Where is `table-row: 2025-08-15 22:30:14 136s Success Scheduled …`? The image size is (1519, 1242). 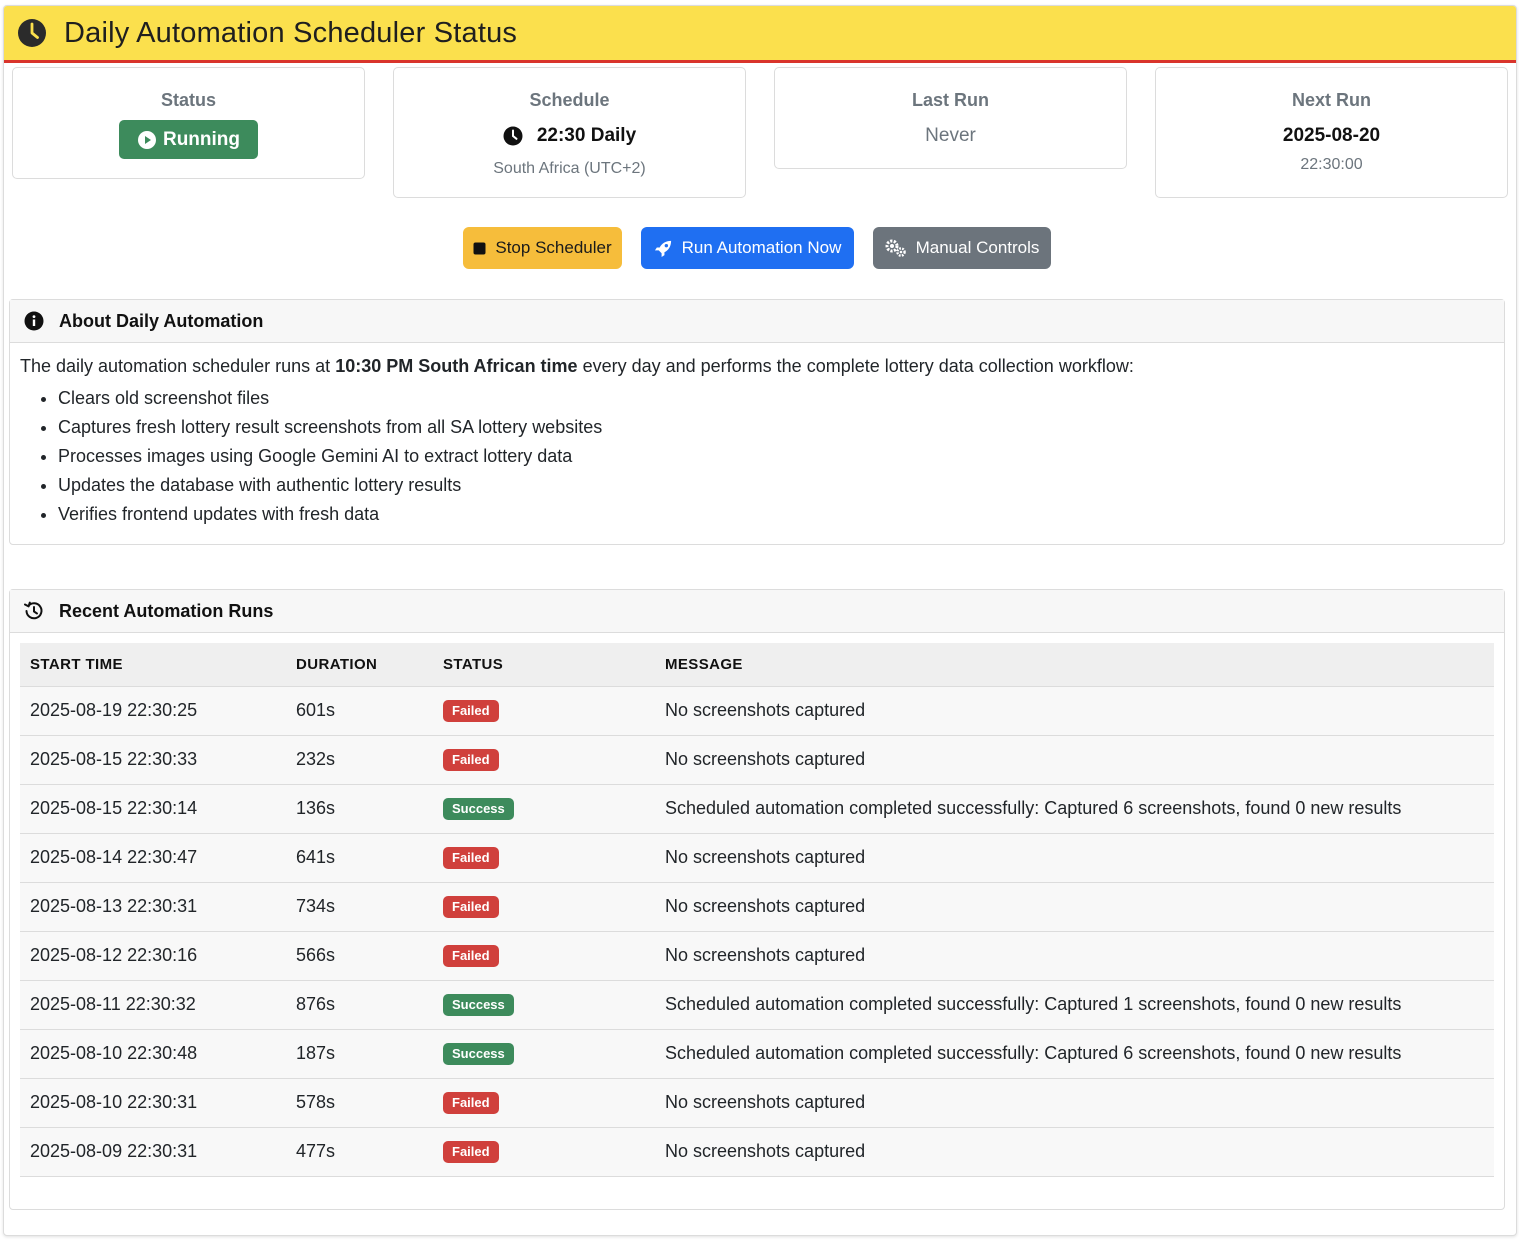 table-row: 2025-08-15 22:30:14 136s Success Scheduled … is located at coordinates (757, 809).